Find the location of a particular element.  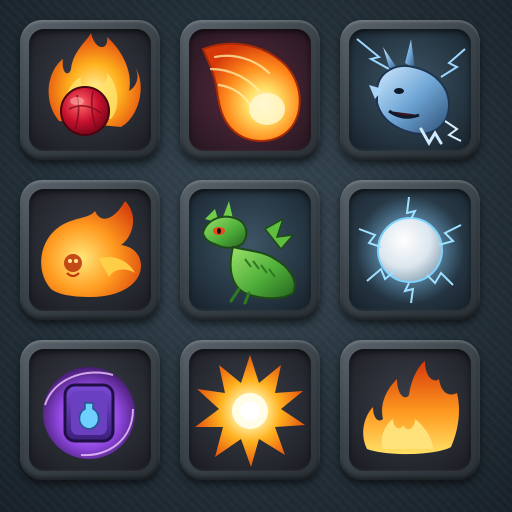

flame-icon is located at coordinates (411, 408).